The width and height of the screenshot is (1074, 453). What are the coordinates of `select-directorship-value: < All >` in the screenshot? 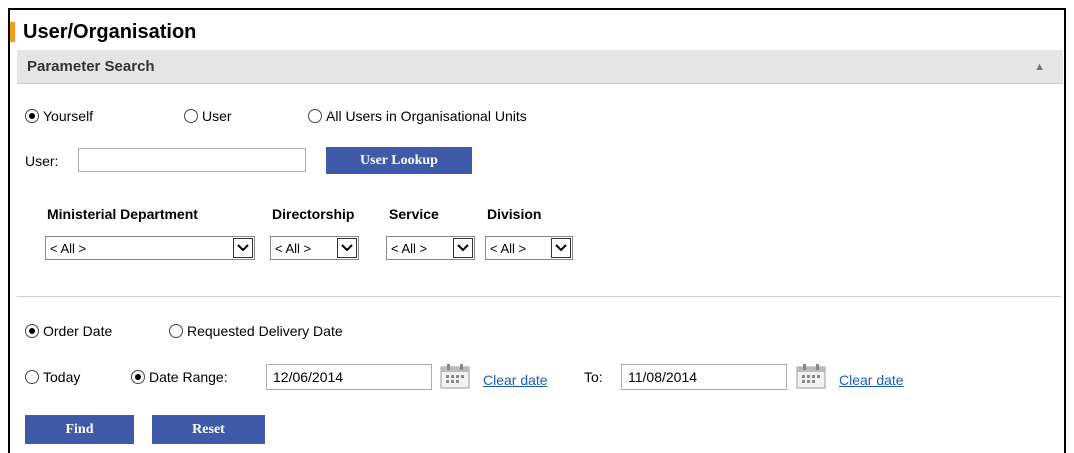 It's located at (293, 248).